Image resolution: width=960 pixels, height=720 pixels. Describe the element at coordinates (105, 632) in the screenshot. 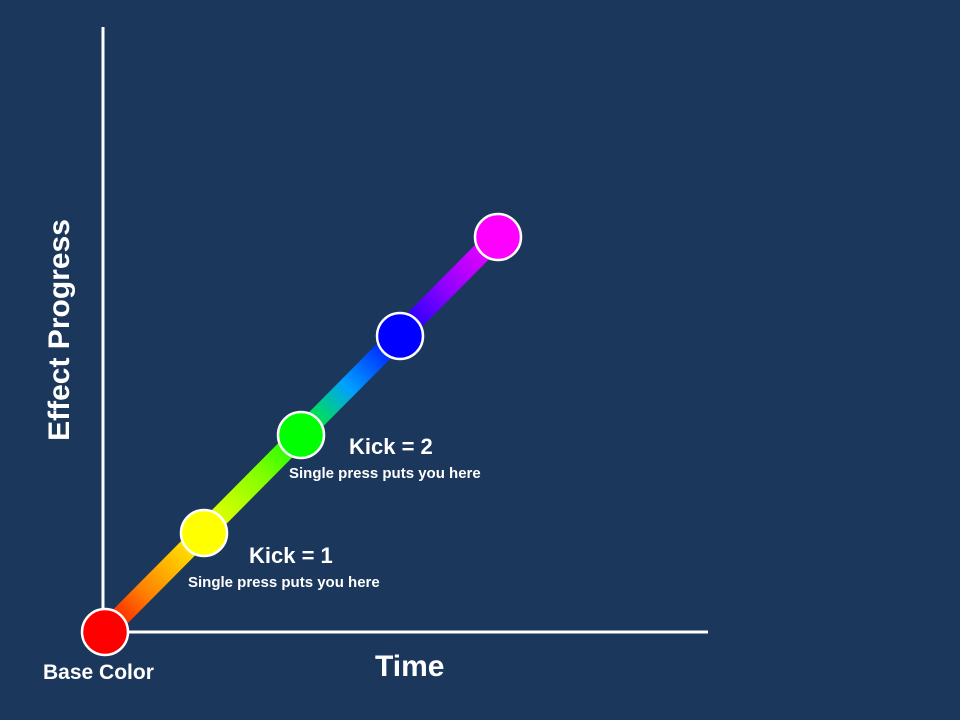

I see `step-dot-base` at that location.